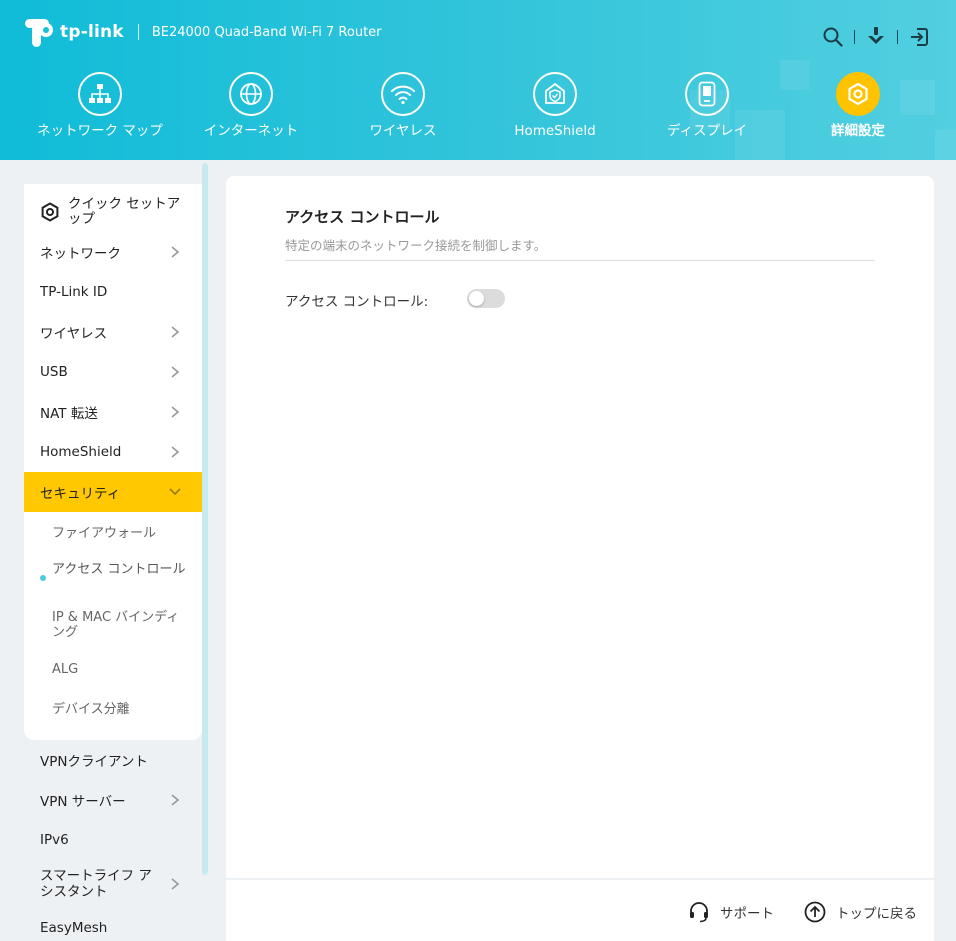 Image resolution: width=956 pixels, height=941 pixels. I want to click on nav-advanced: 詳細設定, so click(858, 105).